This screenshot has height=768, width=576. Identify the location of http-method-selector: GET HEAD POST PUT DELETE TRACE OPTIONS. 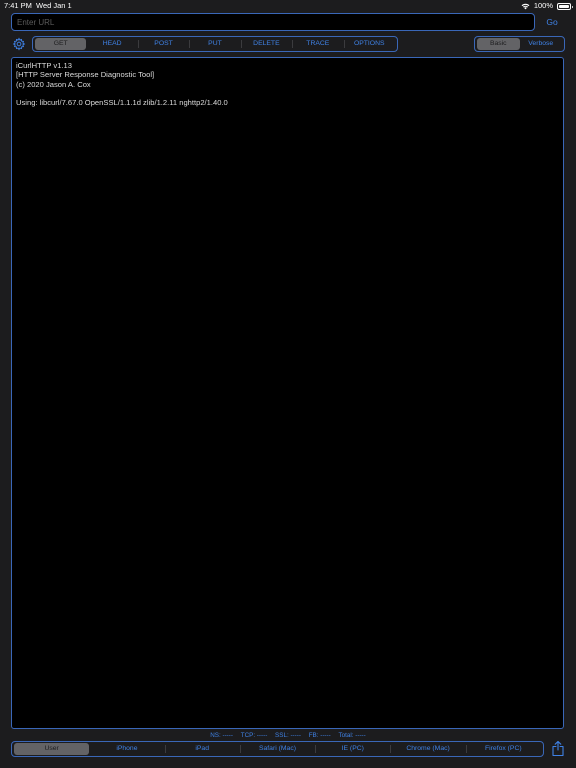
(215, 44).